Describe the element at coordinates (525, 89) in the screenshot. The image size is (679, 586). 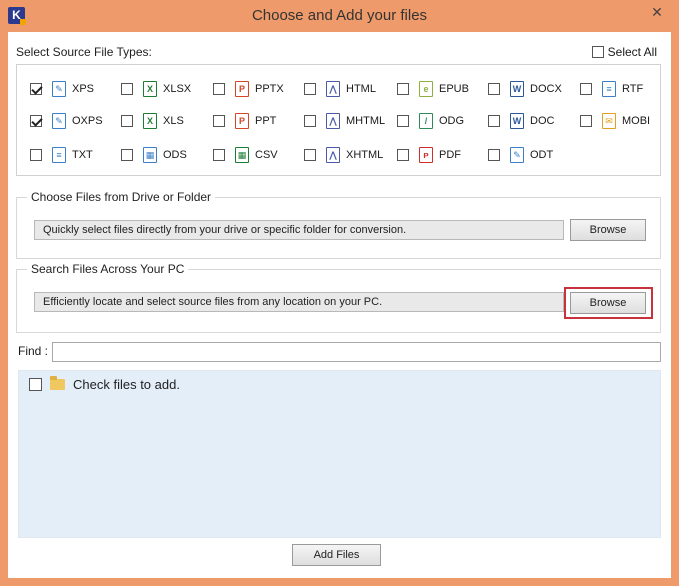
I see `file-type-docx: W DOCX` at that location.